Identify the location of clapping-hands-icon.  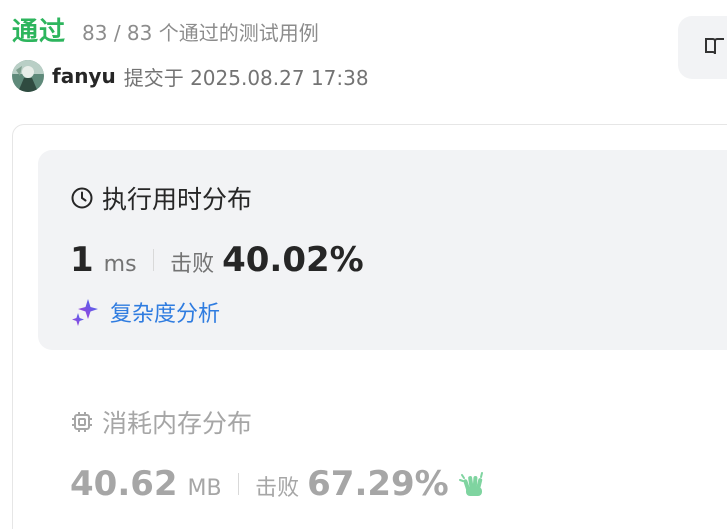
(472, 484).